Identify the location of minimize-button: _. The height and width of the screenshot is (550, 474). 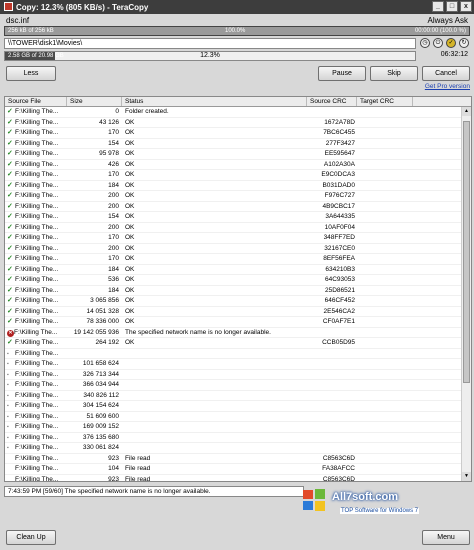
(438, 6).